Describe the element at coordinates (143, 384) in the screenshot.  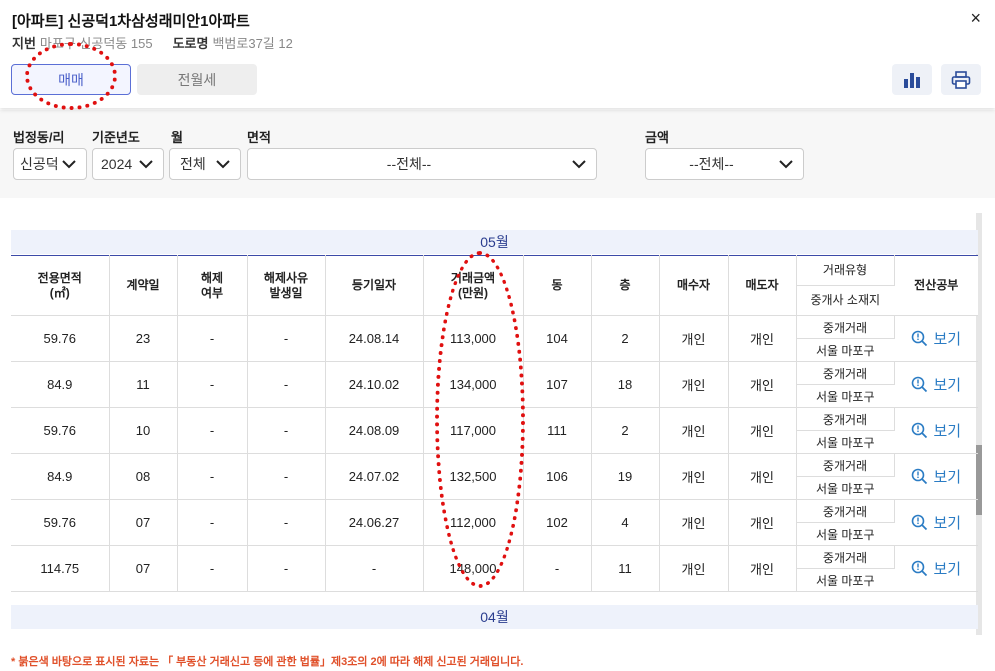
I see `cell-day: 11` at that location.